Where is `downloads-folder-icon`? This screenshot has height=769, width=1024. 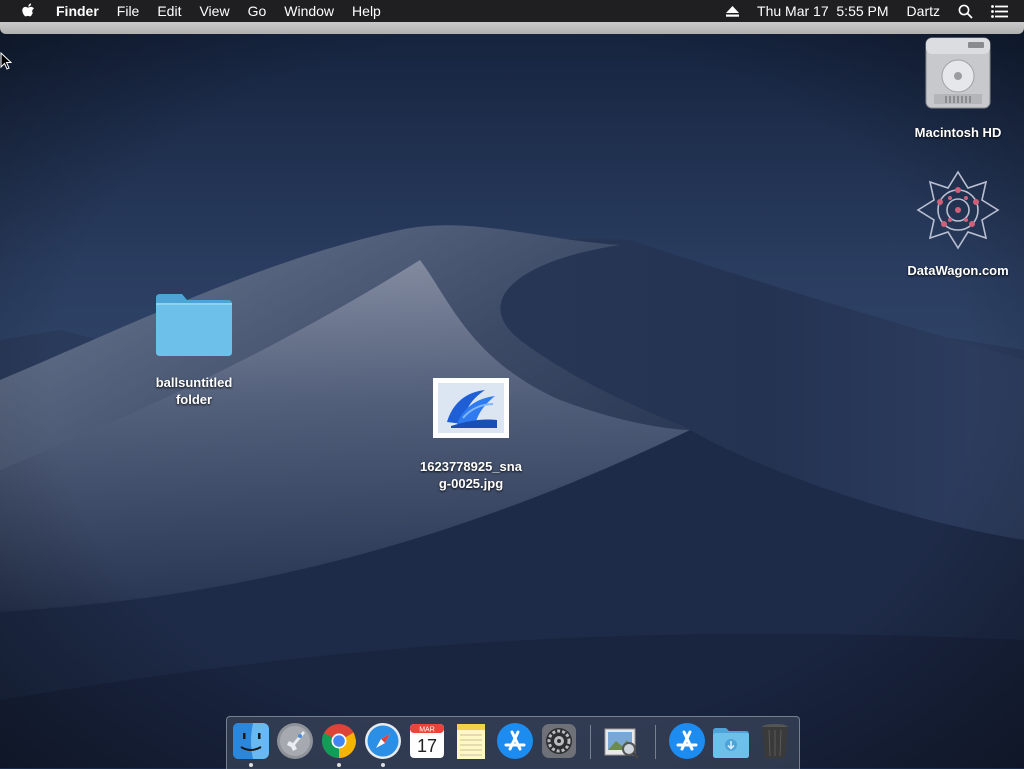
downloads-folder-icon is located at coordinates (731, 743).